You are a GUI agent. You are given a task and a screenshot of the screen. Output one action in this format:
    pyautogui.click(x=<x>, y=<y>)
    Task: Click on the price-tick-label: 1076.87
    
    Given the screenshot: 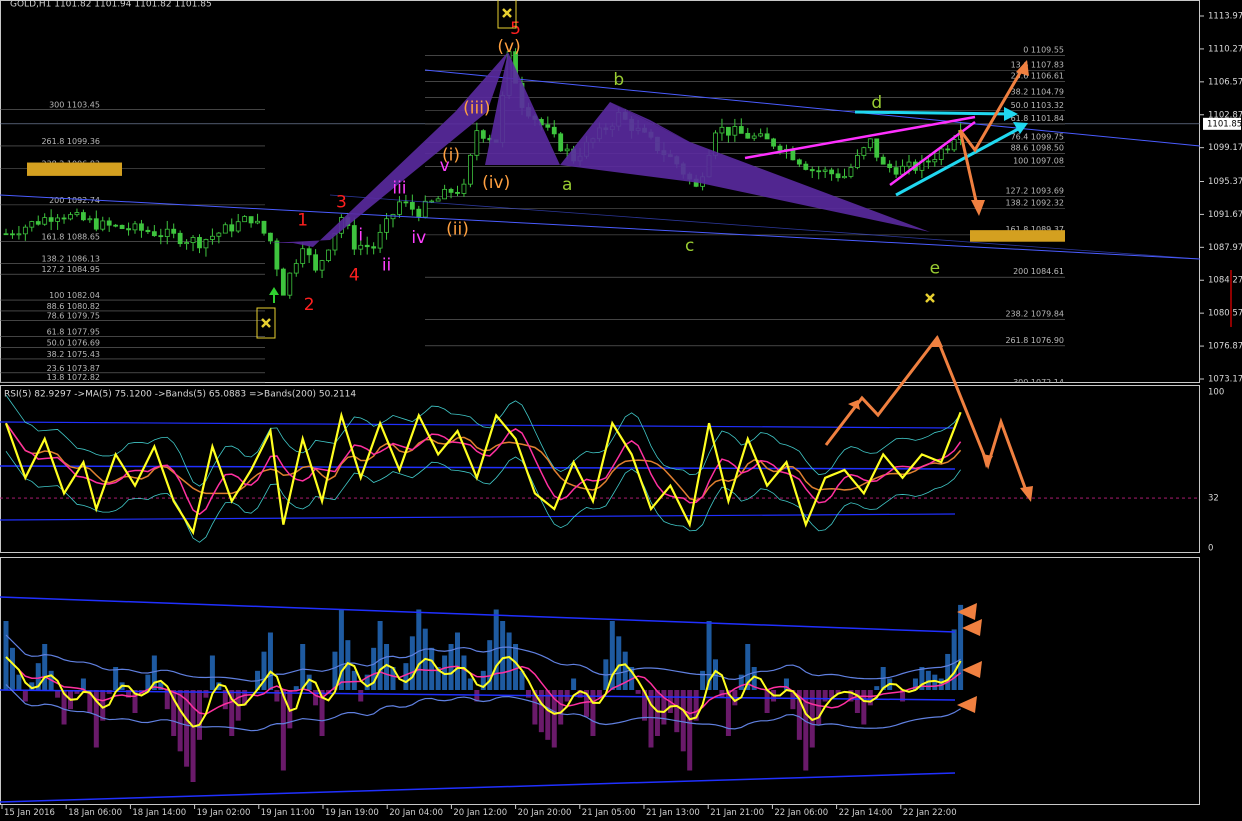 What is the action you would take?
    pyautogui.click(x=1225, y=347)
    